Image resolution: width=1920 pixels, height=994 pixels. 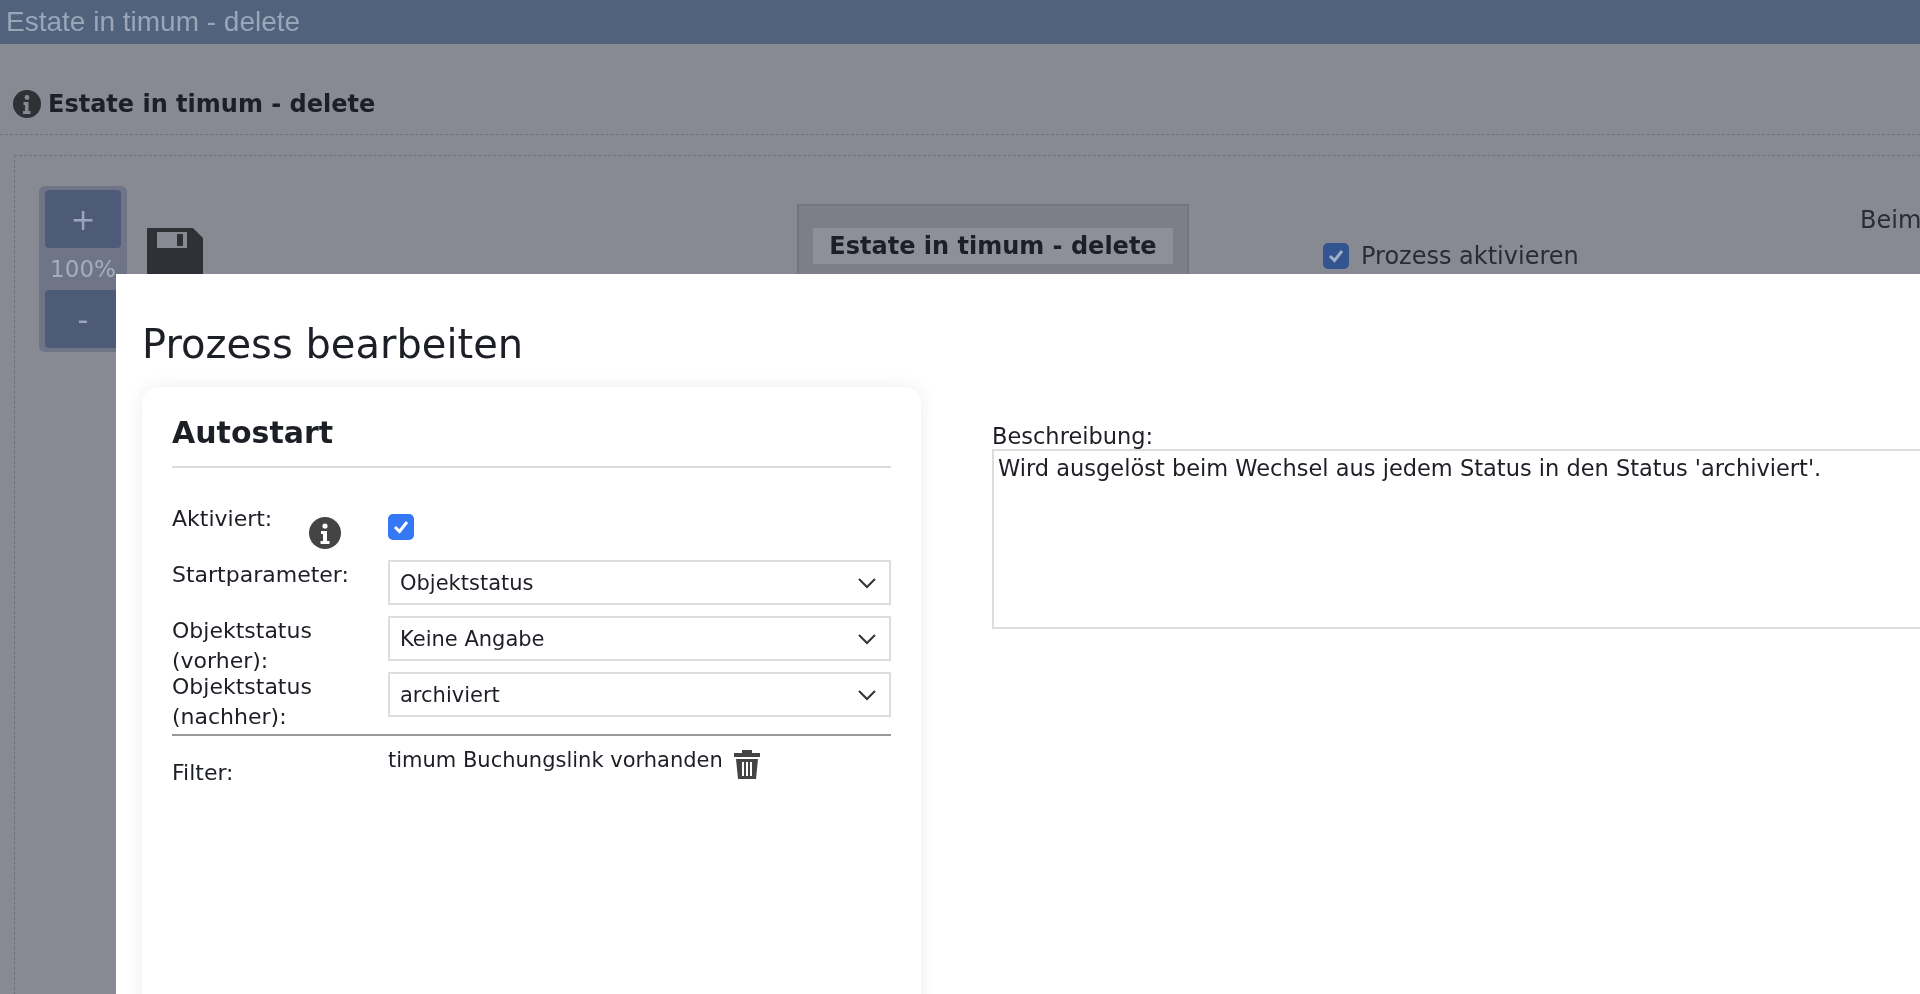 What do you see at coordinates (1456, 539) in the screenshot?
I see `description-textarea: Wird ausgelöst beim Wechsel aus jedem Status in den Status 'archiviert'.` at bounding box center [1456, 539].